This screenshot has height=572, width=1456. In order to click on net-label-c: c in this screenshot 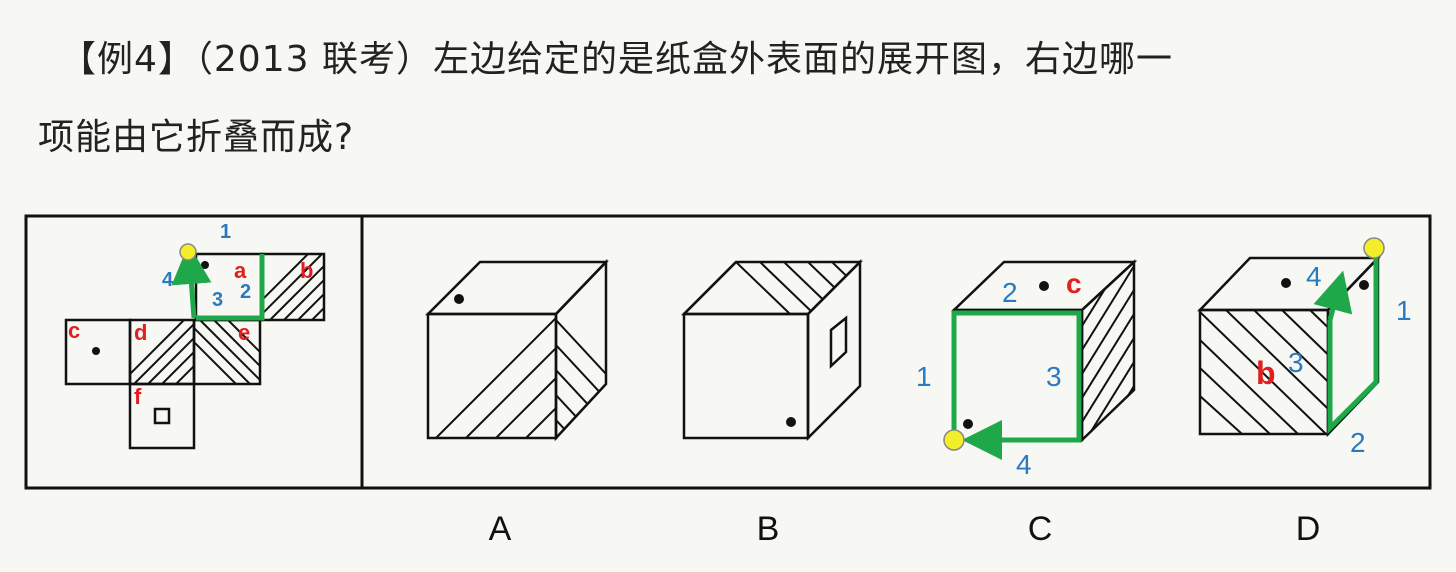, I will do `click(74, 330)`.